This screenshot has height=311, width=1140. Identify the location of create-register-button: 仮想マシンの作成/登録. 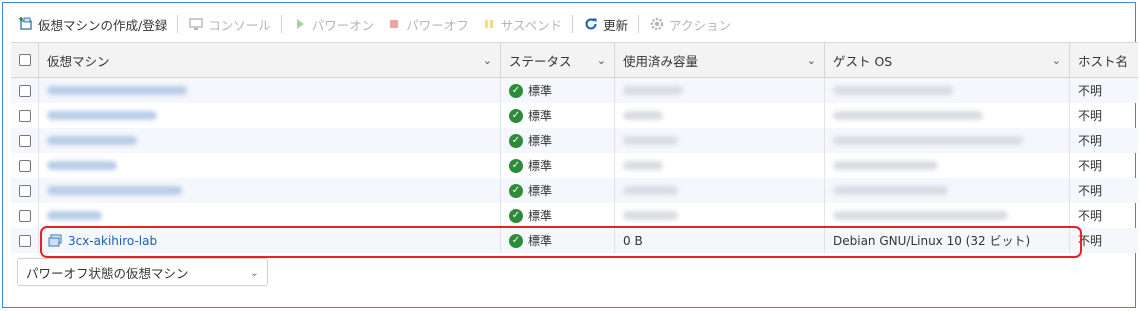
(92, 24).